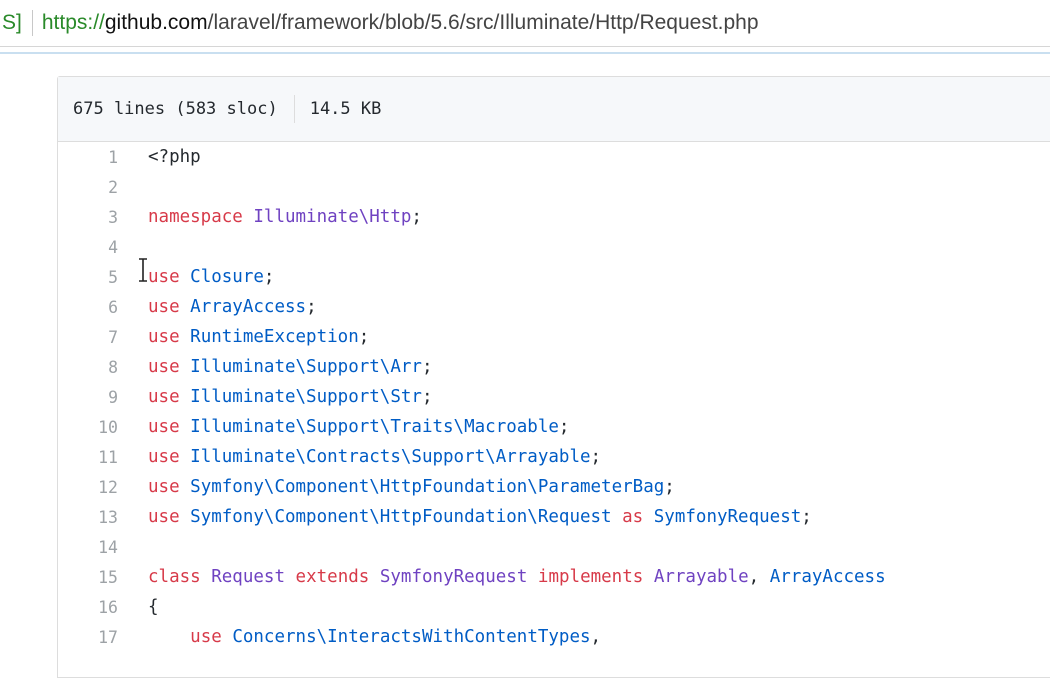  Describe the element at coordinates (554, 307) in the screenshot. I see `code-line: 6 use ArrayAccess;` at that location.